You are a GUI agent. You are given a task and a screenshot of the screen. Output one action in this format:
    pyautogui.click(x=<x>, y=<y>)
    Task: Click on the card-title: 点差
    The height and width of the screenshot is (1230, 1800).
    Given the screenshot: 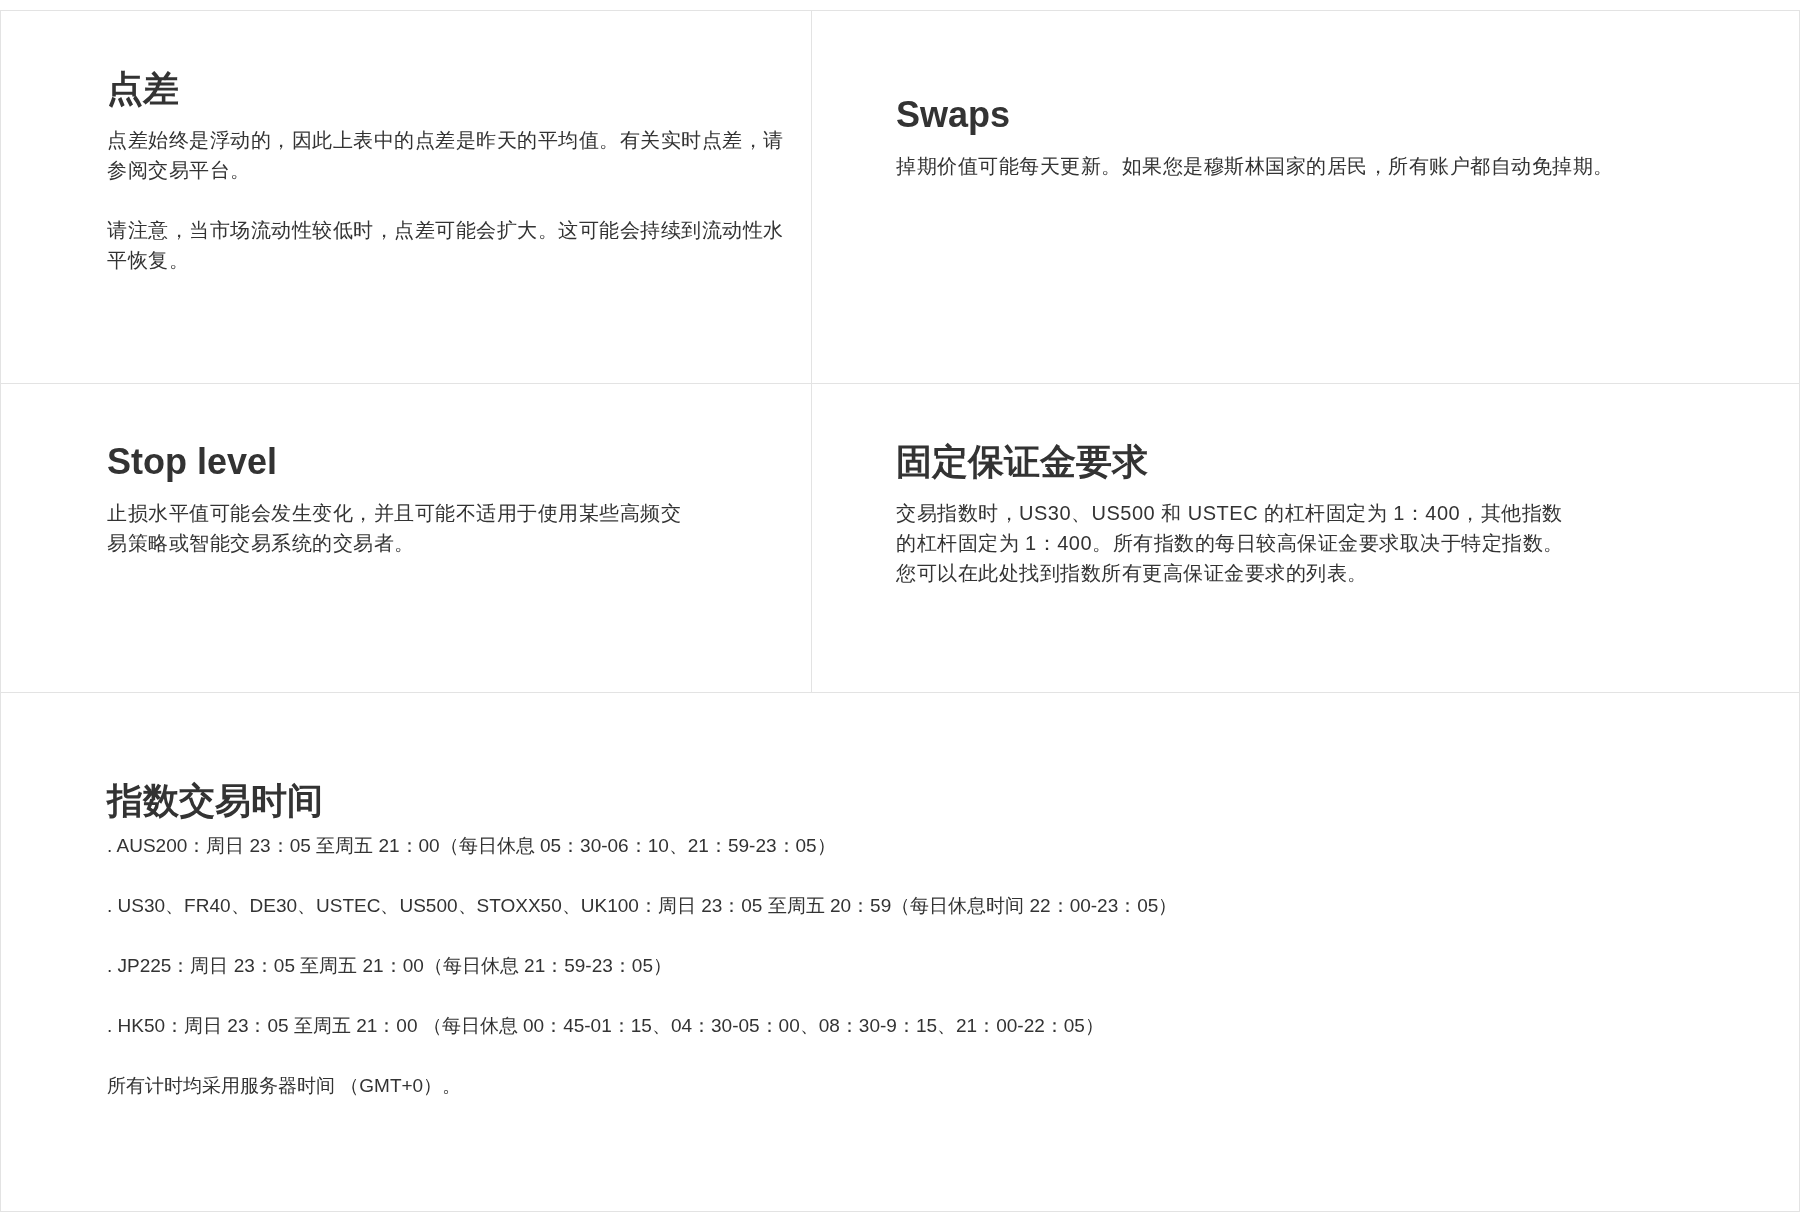 What is the action you would take?
    pyautogui.click(x=143, y=89)
    